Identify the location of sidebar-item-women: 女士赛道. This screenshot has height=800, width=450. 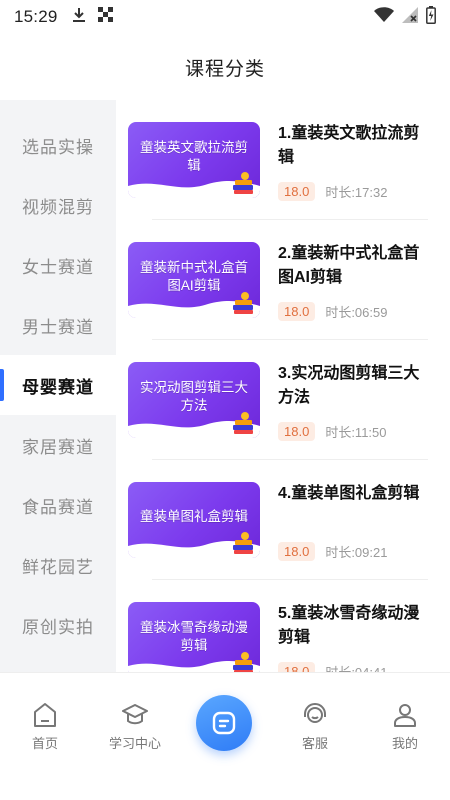
(58, 265).